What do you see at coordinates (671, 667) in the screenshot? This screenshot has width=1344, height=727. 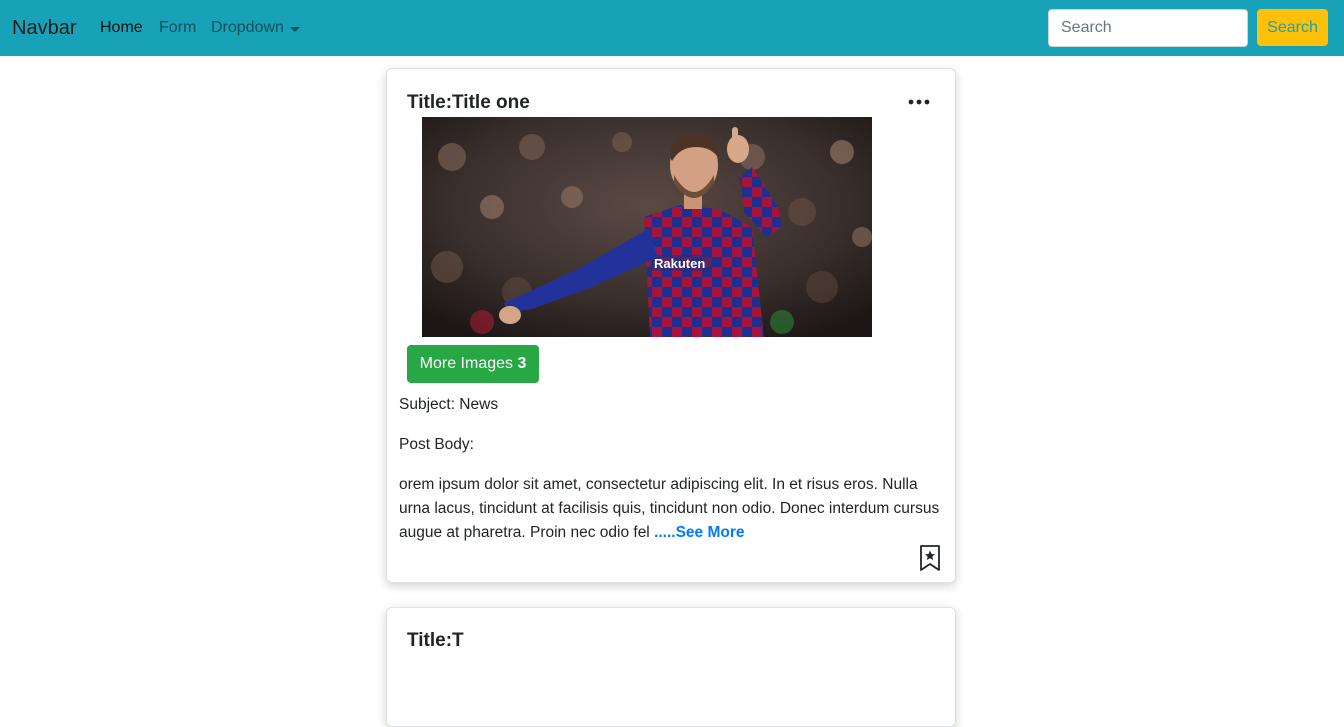 I see `post-card: Title:T` at bounding box center [671, 667].